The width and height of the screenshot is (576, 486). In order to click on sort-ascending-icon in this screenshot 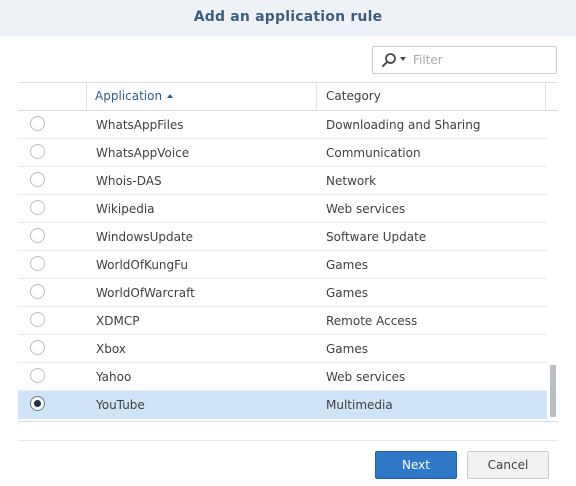, I will do `click(170, 96)`.